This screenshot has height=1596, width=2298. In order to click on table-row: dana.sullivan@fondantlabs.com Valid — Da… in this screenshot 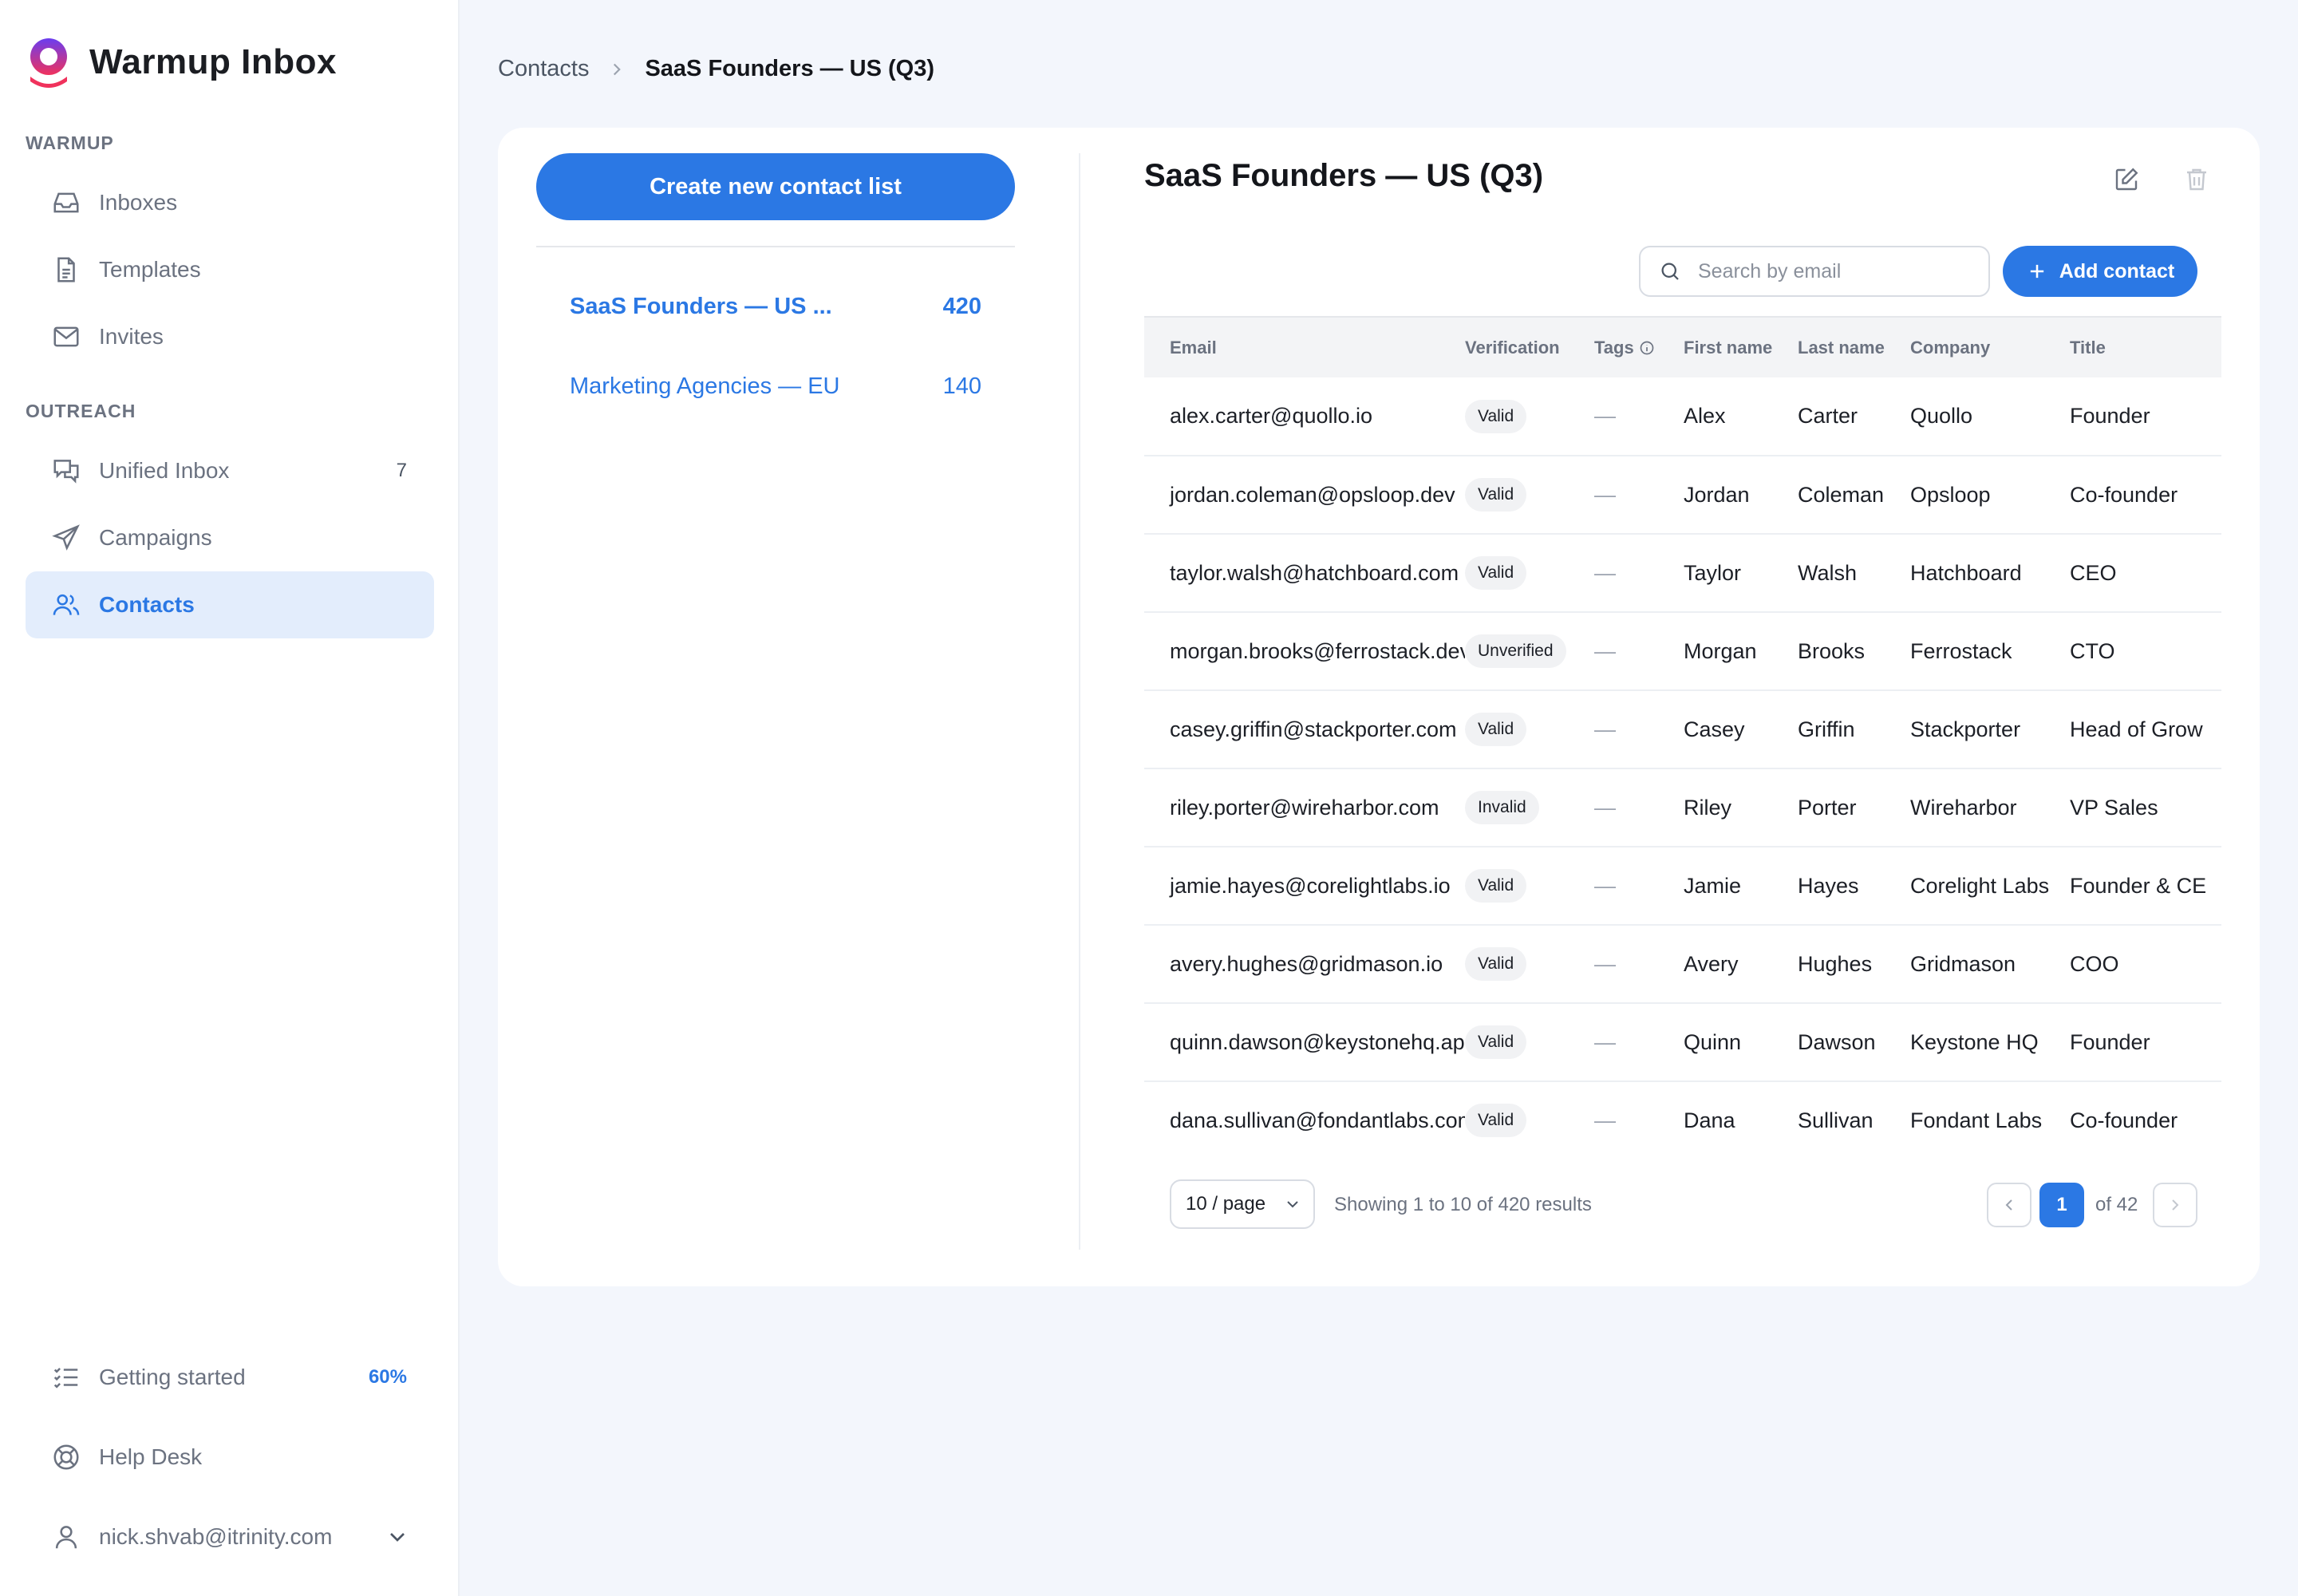, I will do `click(1683, 1120)`.